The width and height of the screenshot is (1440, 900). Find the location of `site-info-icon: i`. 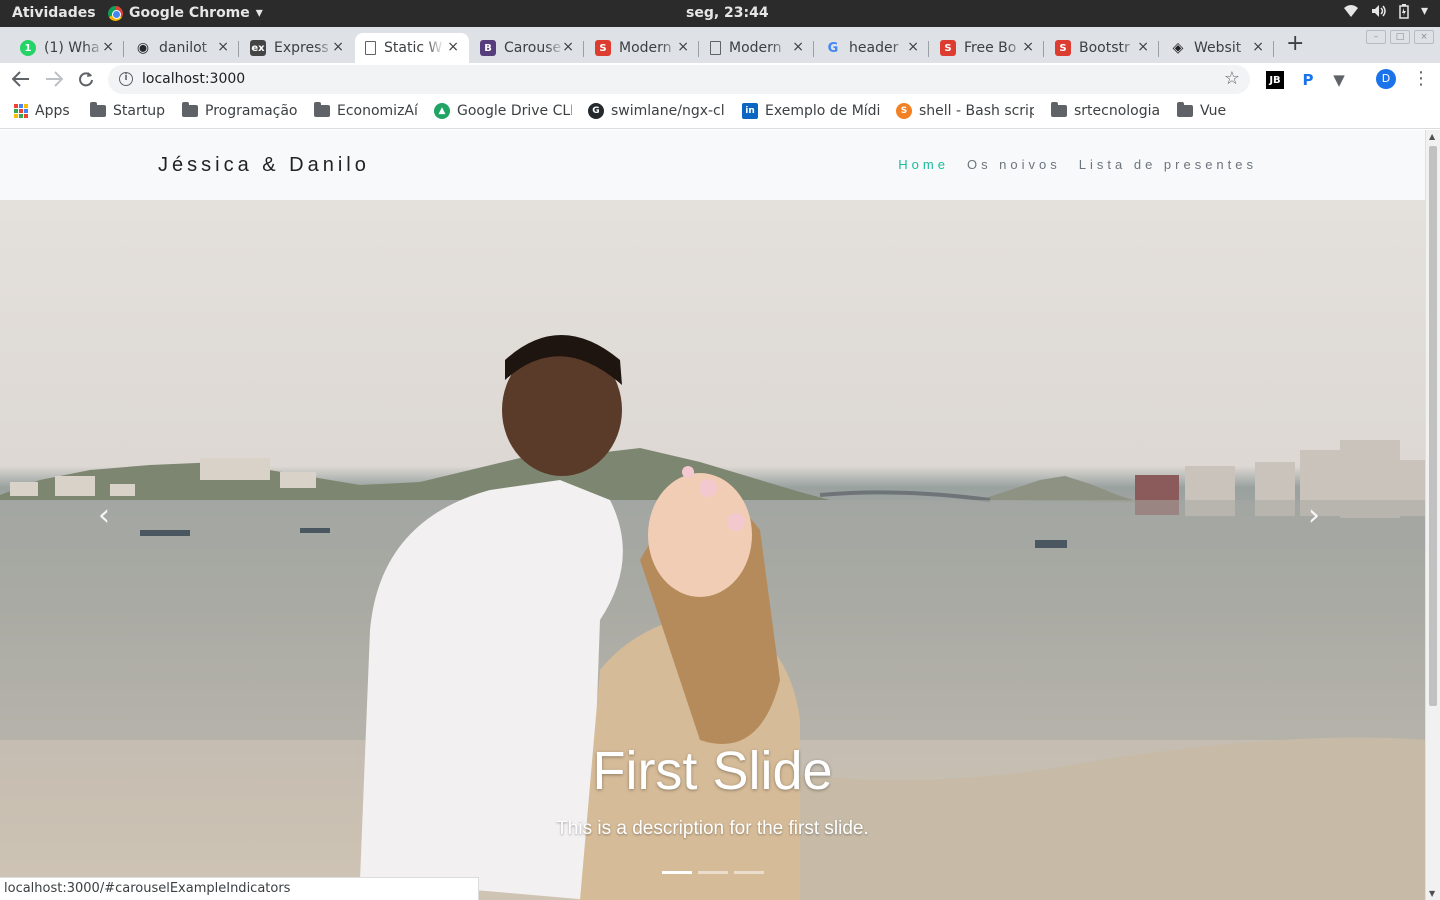

site-info-icon: i is located at coordinates (126, 79).